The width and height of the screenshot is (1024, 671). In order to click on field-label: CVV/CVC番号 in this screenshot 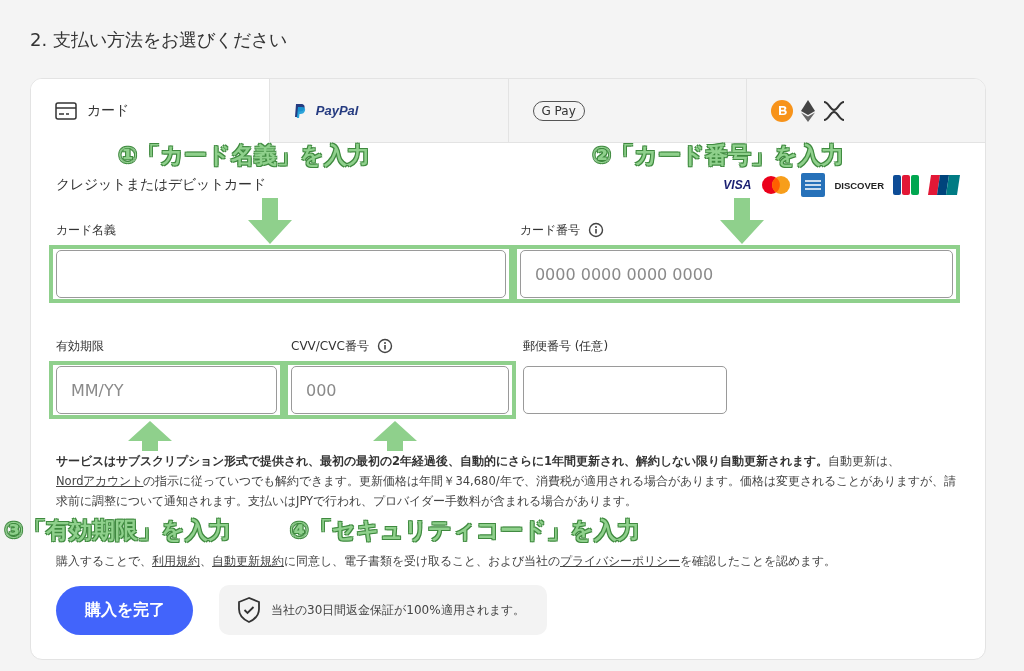, I will do `click(330, 346)`.